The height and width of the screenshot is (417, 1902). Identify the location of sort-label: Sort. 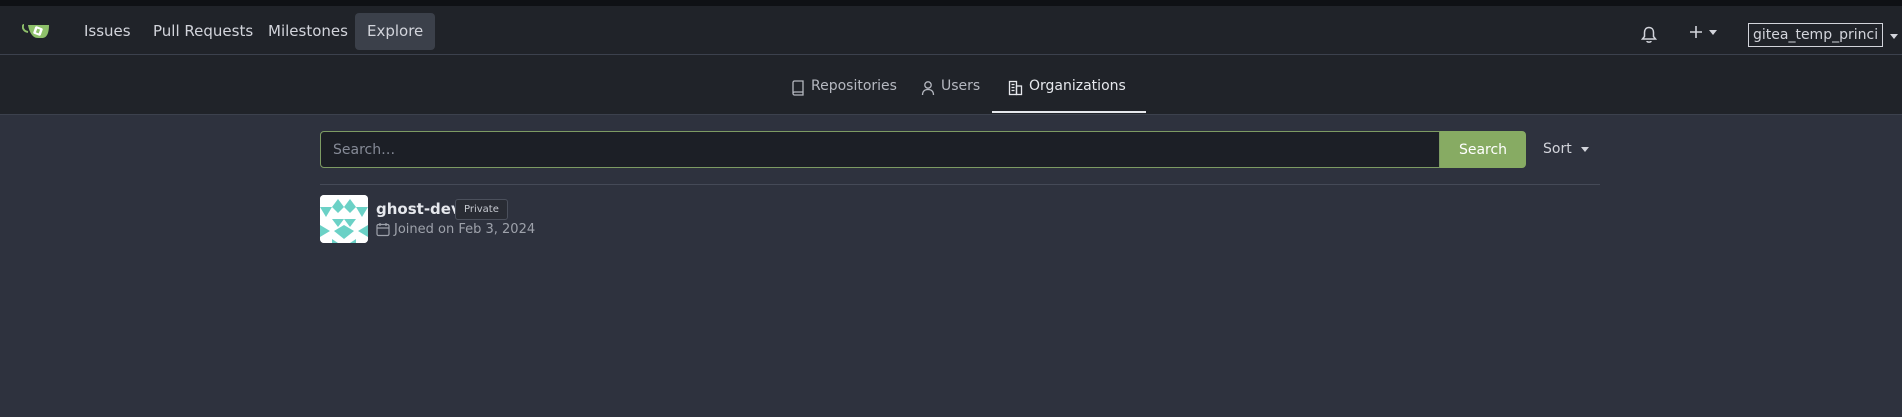
(1557, 149).